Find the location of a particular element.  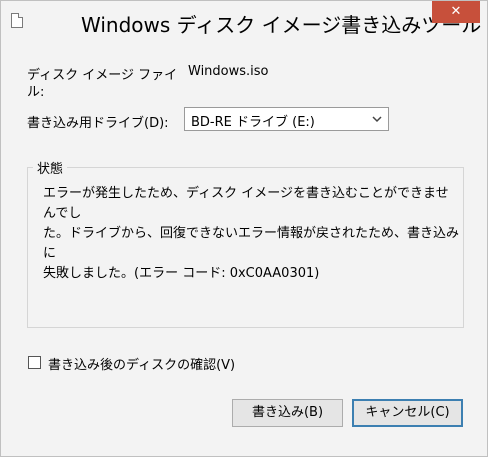

image-file-value: Windows.iso is located at coordinates (228, 71).